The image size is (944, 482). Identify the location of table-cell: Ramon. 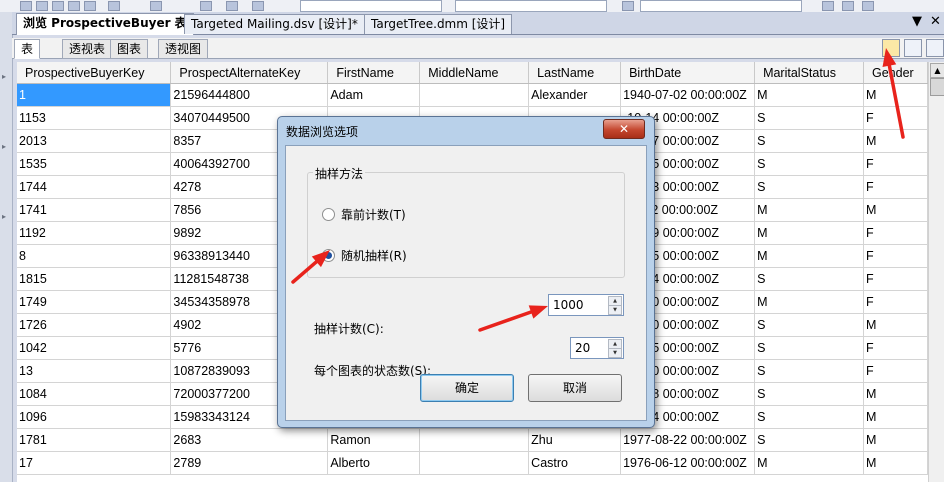
(374, 440).